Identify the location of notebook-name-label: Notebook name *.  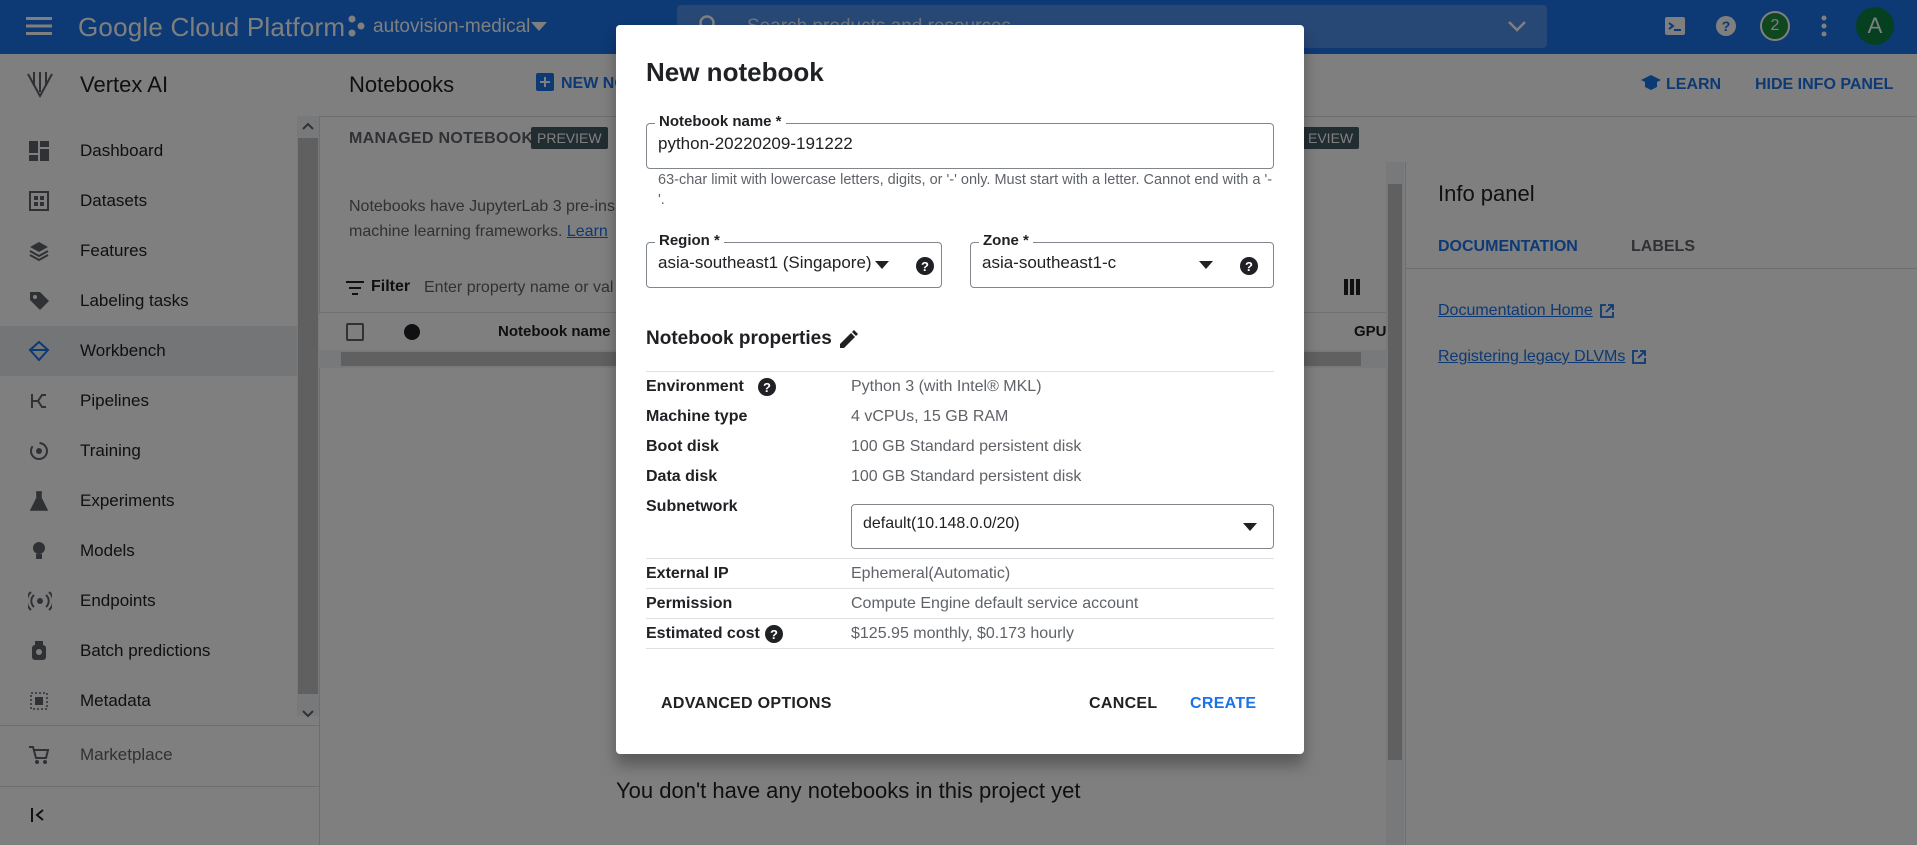
(720, 121).